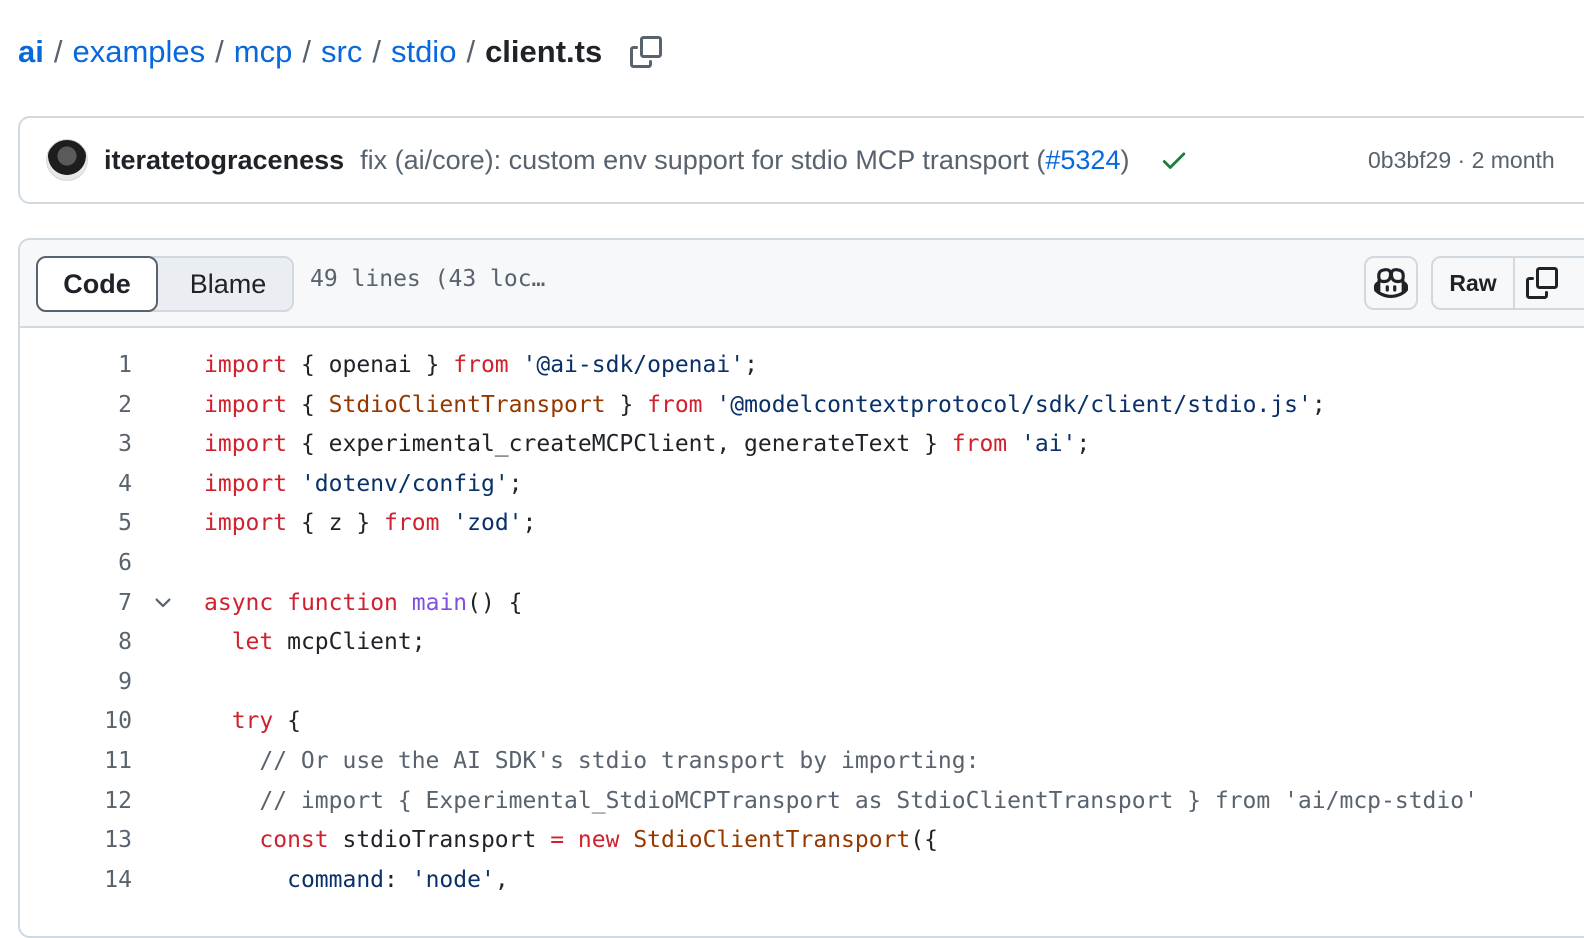  Describe the element at coordinates (349, 642) in the screenshot. I see `code-token: mcpClient;` at that location.